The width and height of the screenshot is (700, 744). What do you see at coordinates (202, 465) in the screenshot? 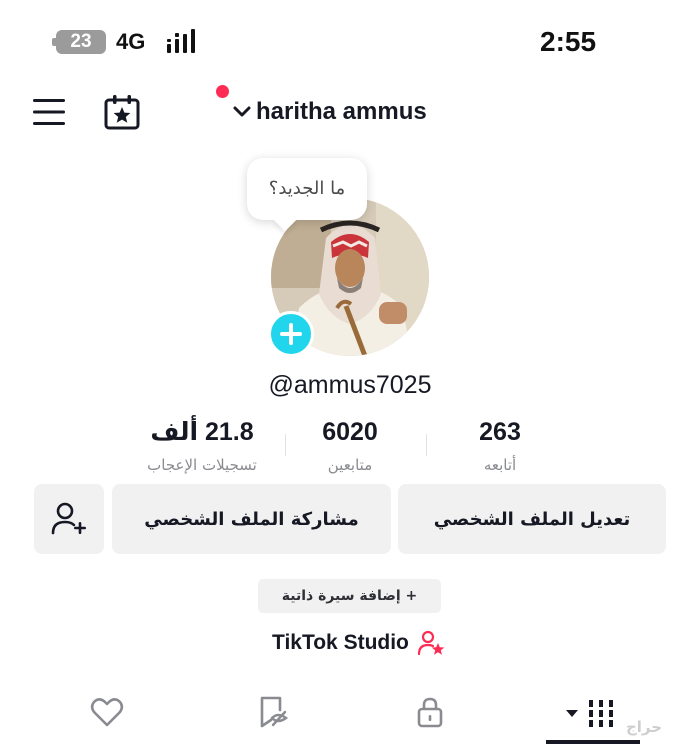
I see `likes-label: تسجيلات الإعجاب` at bounding box center [202, 465].